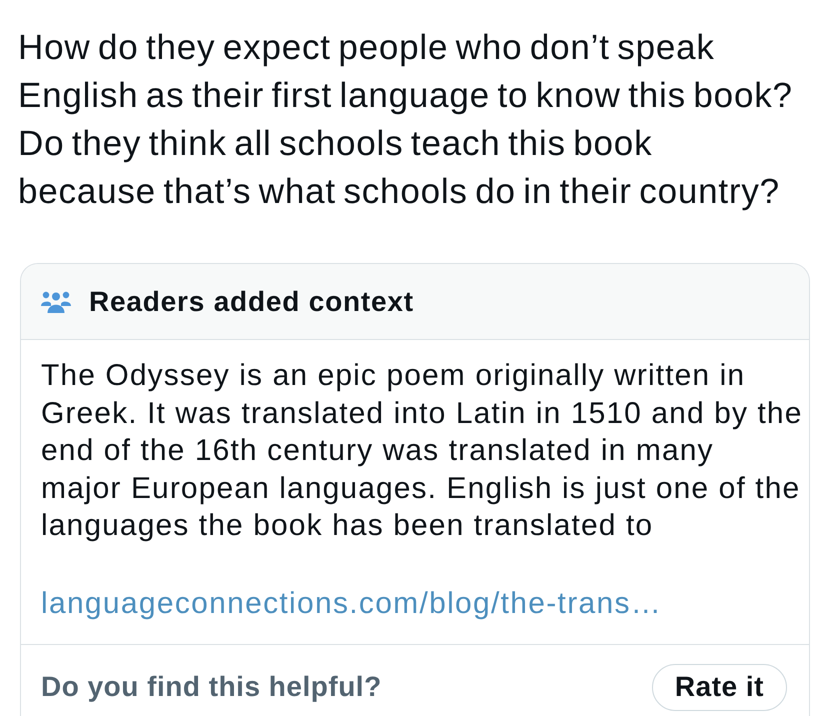 The width and height of the screenshot is (828, 716). What do you see at coordinates (56, 301) in the screenshot?
I see `people-icon` at bounding box center [56, 301].